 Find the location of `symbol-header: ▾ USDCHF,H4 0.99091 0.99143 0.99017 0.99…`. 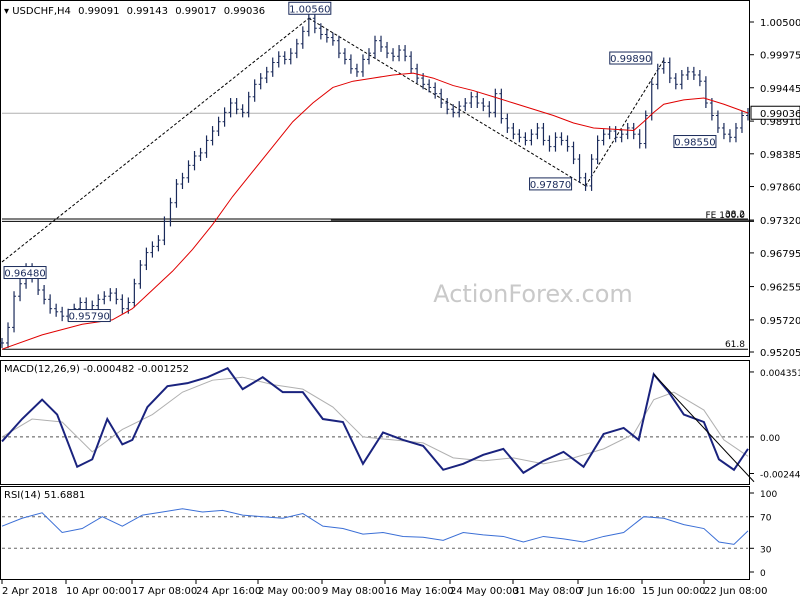

symbol-header: ▾ USDCHF,H4 0.99091 0.99143 0.99017 0.99… is located at coordinates (134, 11).